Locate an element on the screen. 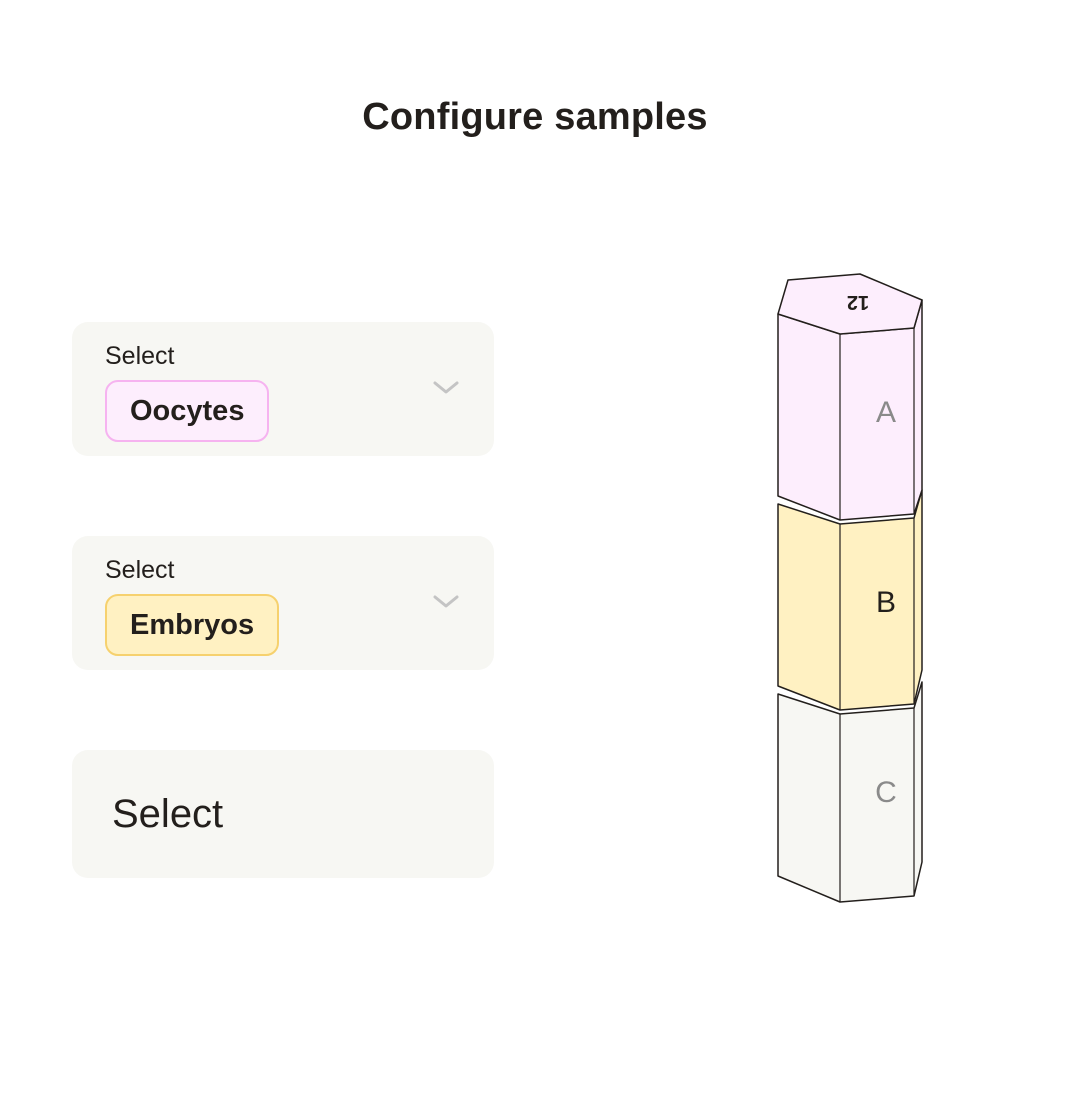 The height and width of the screenshot is (1120, 1070). page-title: Configure samples is located at coordinates (535, 117).